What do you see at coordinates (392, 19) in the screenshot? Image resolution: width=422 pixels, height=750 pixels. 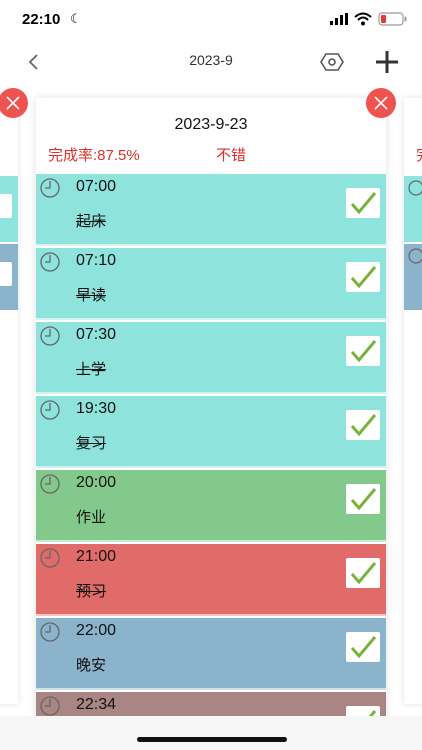 I see `battery-icon` at bounding box center [392, 19].